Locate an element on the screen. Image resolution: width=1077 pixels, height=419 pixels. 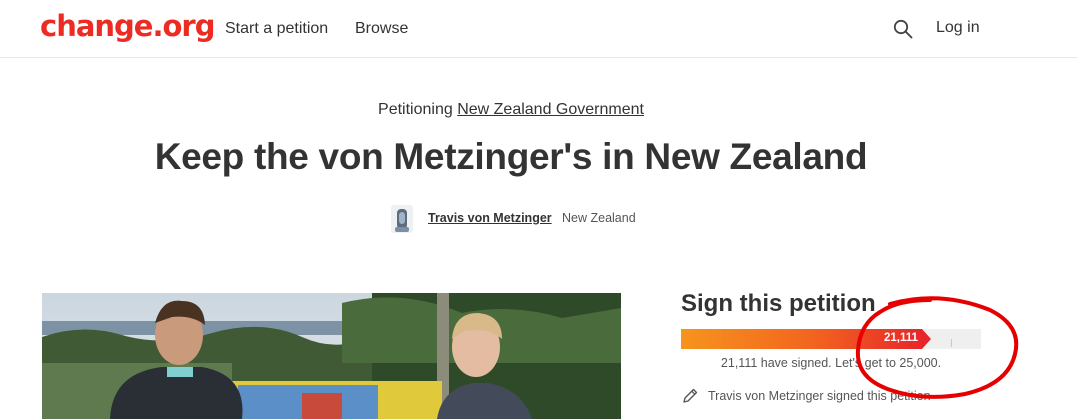
petitioning-line: Petitioning New Zealand Government is located at coordinates (511, 110).